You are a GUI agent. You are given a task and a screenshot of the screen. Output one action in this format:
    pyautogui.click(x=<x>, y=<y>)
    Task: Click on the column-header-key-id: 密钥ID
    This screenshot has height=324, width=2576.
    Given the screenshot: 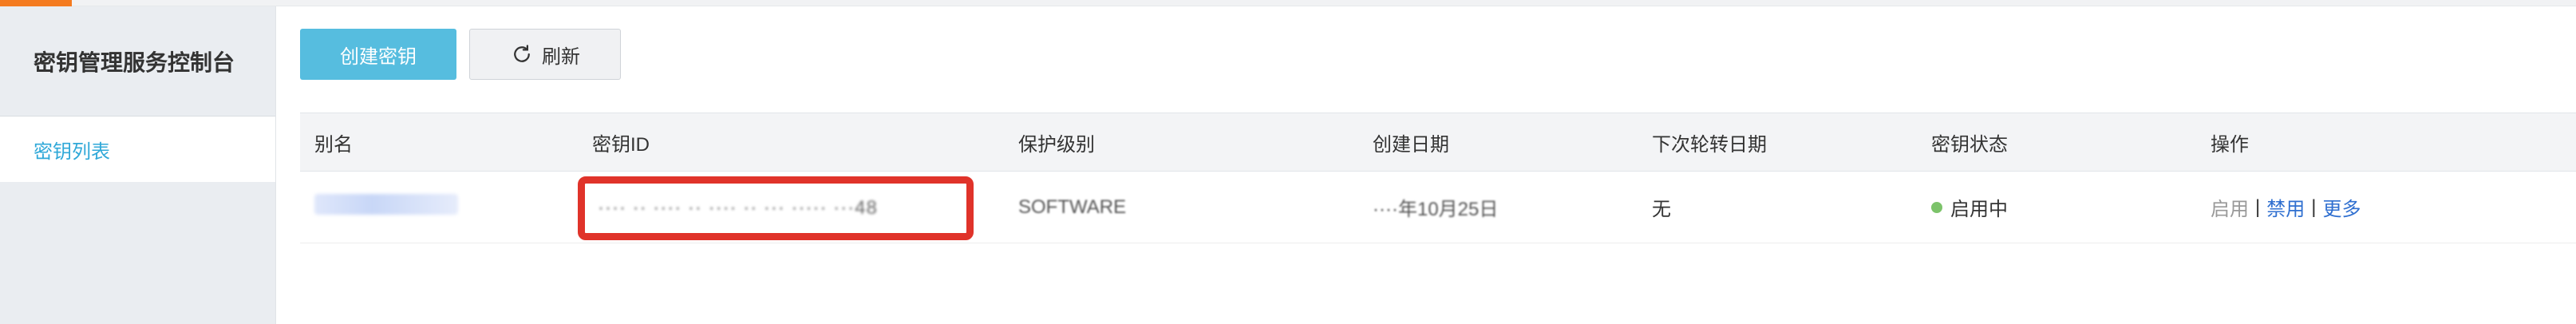 What is the action you would take?
    pyautogui.click(x=621, y=144)
    